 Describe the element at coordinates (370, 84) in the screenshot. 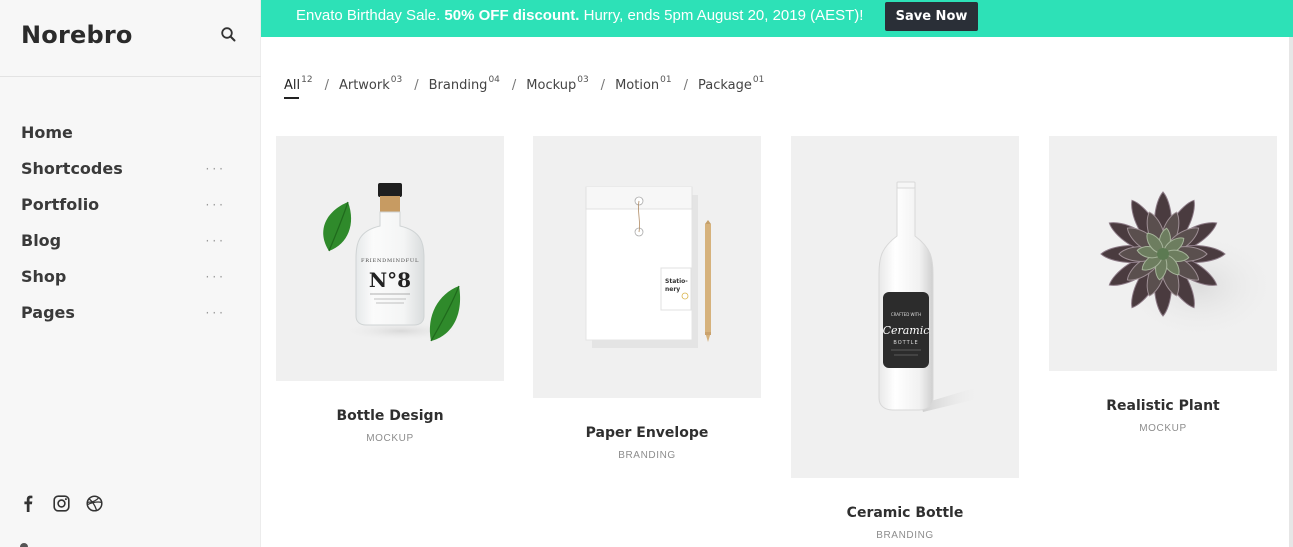

I see `filter-artwork: Artwork03` at that location.